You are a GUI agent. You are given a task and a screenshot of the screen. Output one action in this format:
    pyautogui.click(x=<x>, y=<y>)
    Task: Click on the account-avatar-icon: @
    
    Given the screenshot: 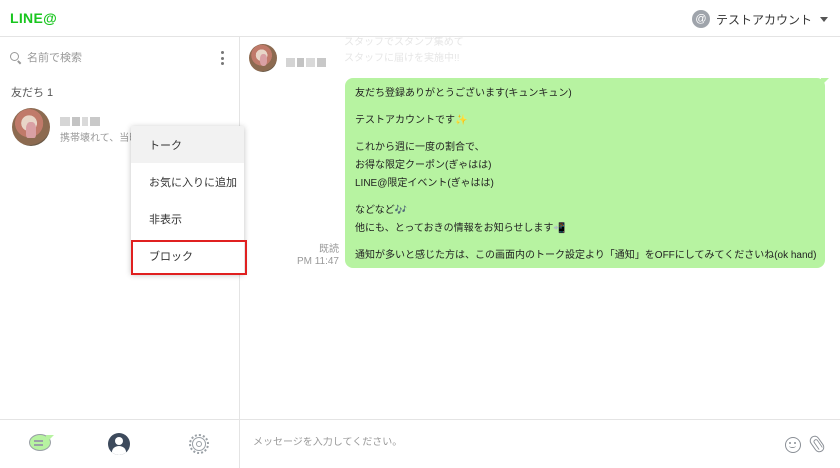 What is the action you would take?
    pyautogui.click(x=700, y=19)
    